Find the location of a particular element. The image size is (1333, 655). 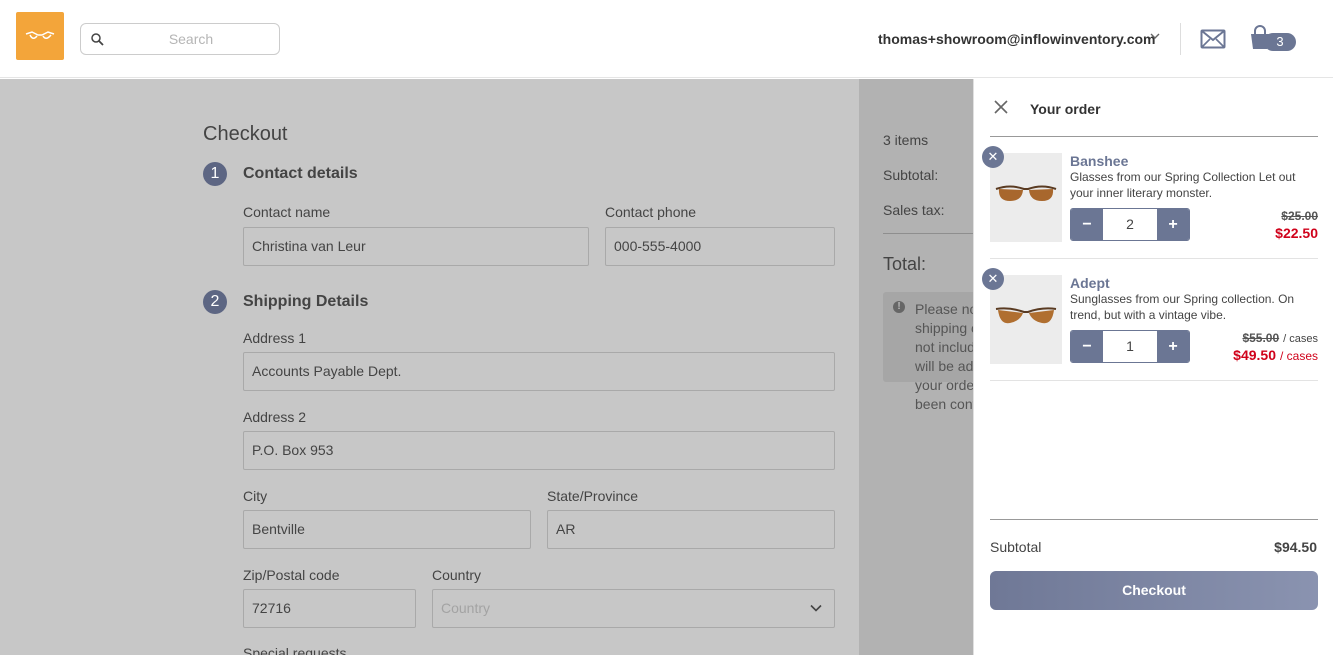

glasses-logo-icon is located at coordinates (40, 35).